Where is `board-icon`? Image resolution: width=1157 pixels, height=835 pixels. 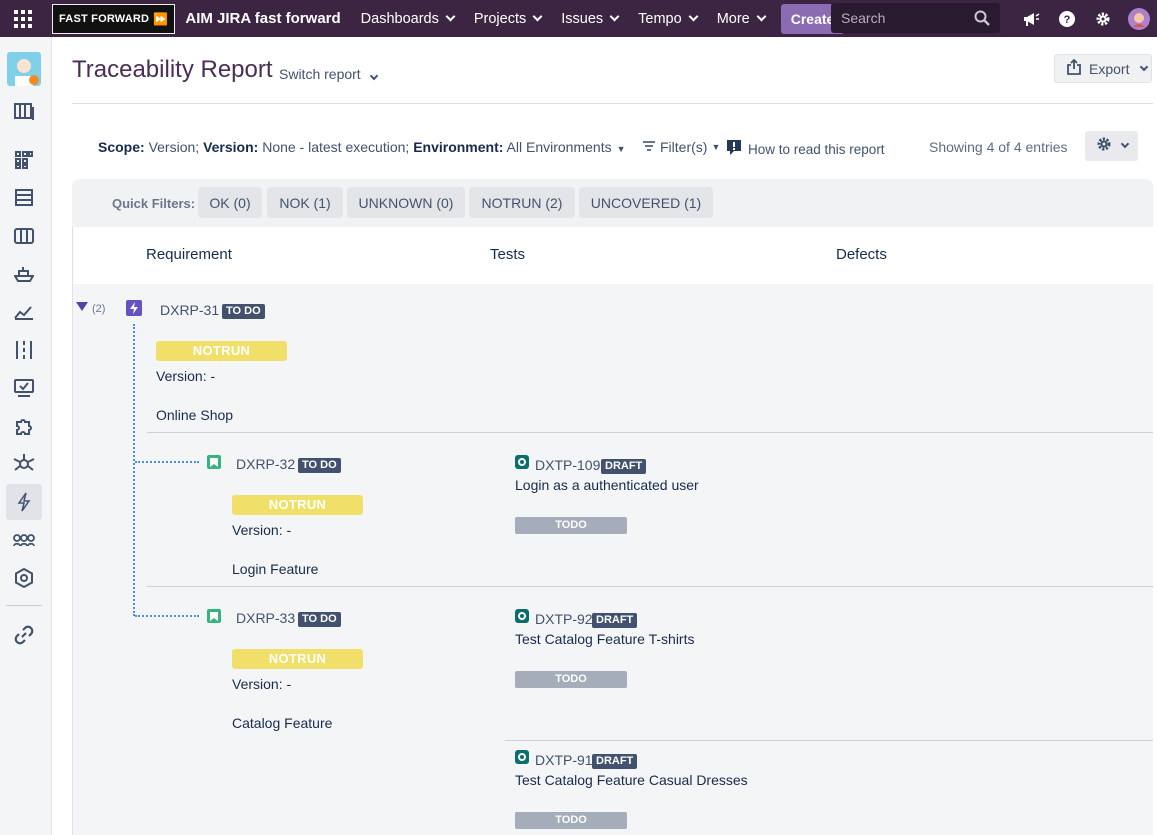 board-icon is located at coordinates (24, 160).